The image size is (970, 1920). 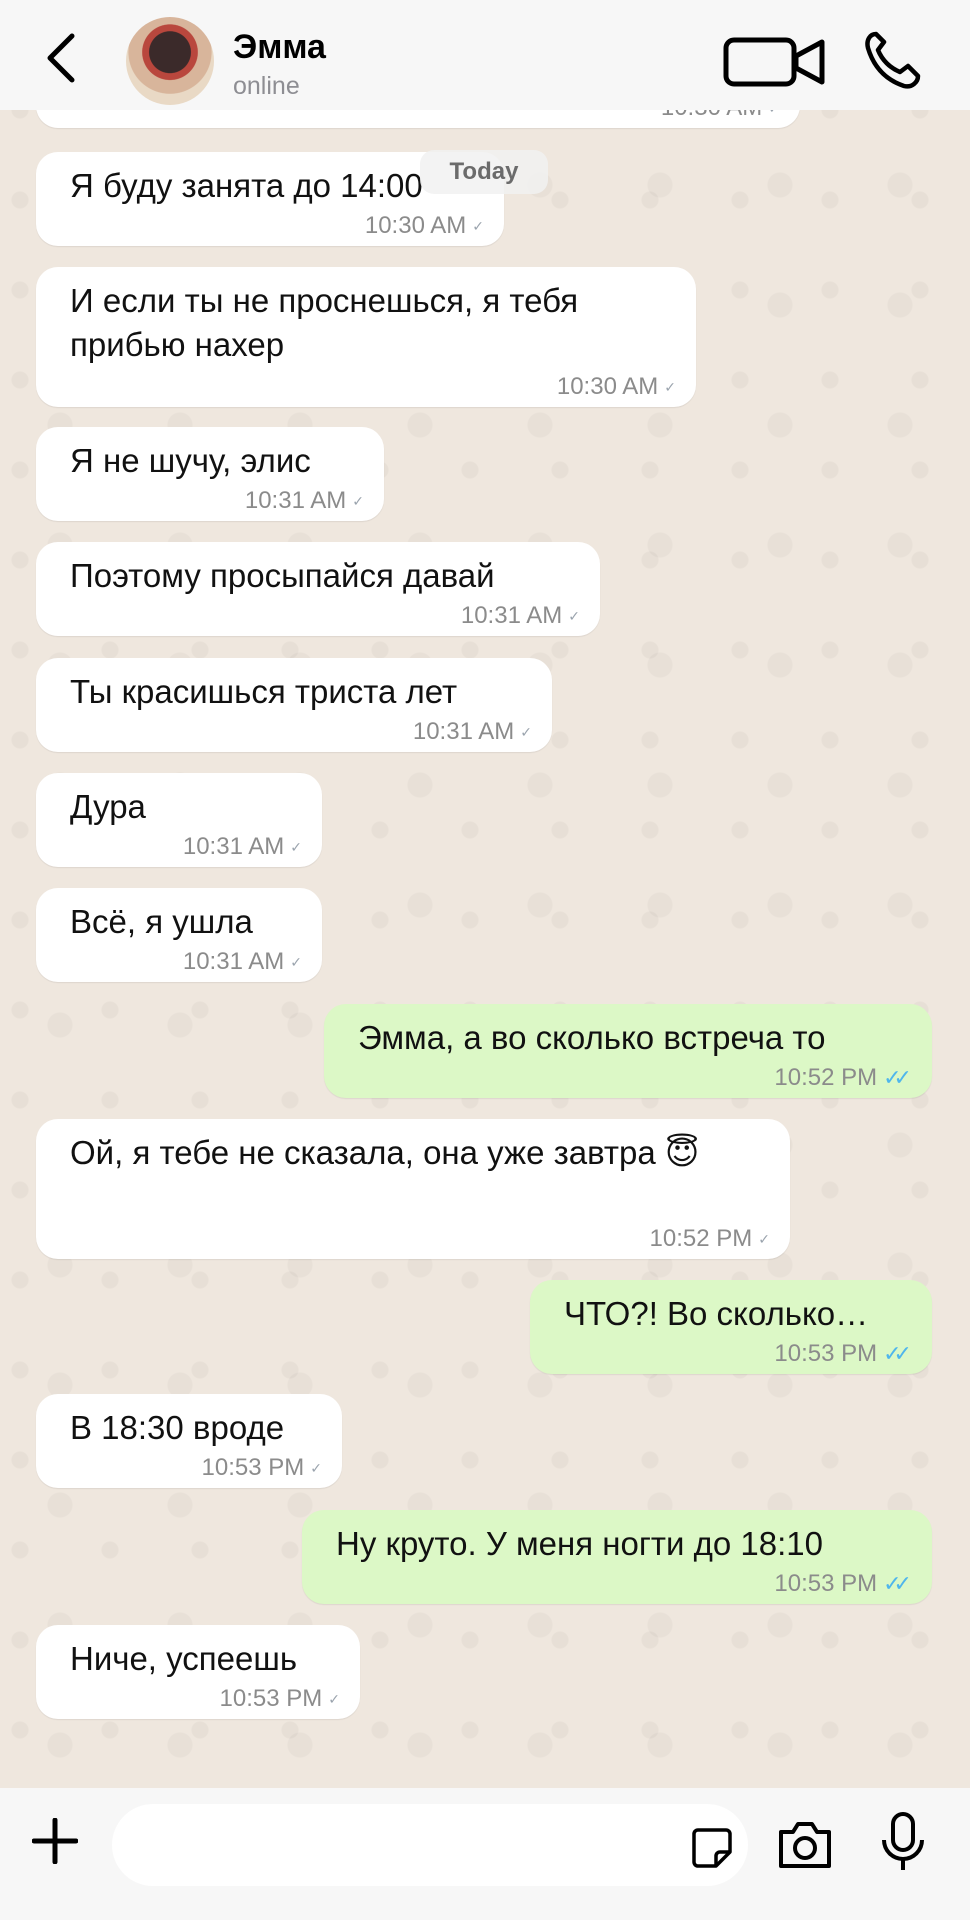 I want to click on message-bubble-outgoing: ЧТО?! Во сколько… 10:53 PM ✓✓, so click(x=731, y=1327).